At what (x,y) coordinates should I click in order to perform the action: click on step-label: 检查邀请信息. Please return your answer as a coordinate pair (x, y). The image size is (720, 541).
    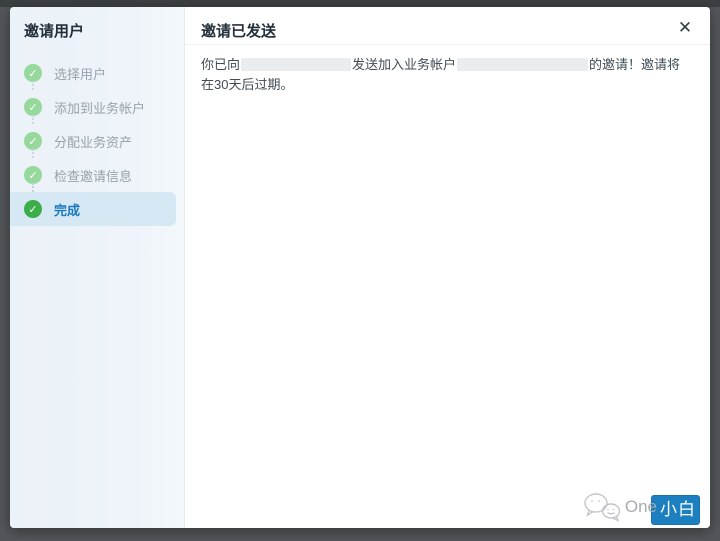
    Looking at the image, I should click on (93, 176).